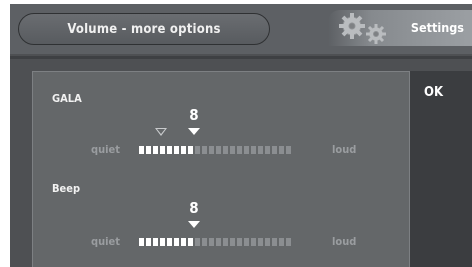  I want to click on settings-tab: Settings, so click(400, 28).